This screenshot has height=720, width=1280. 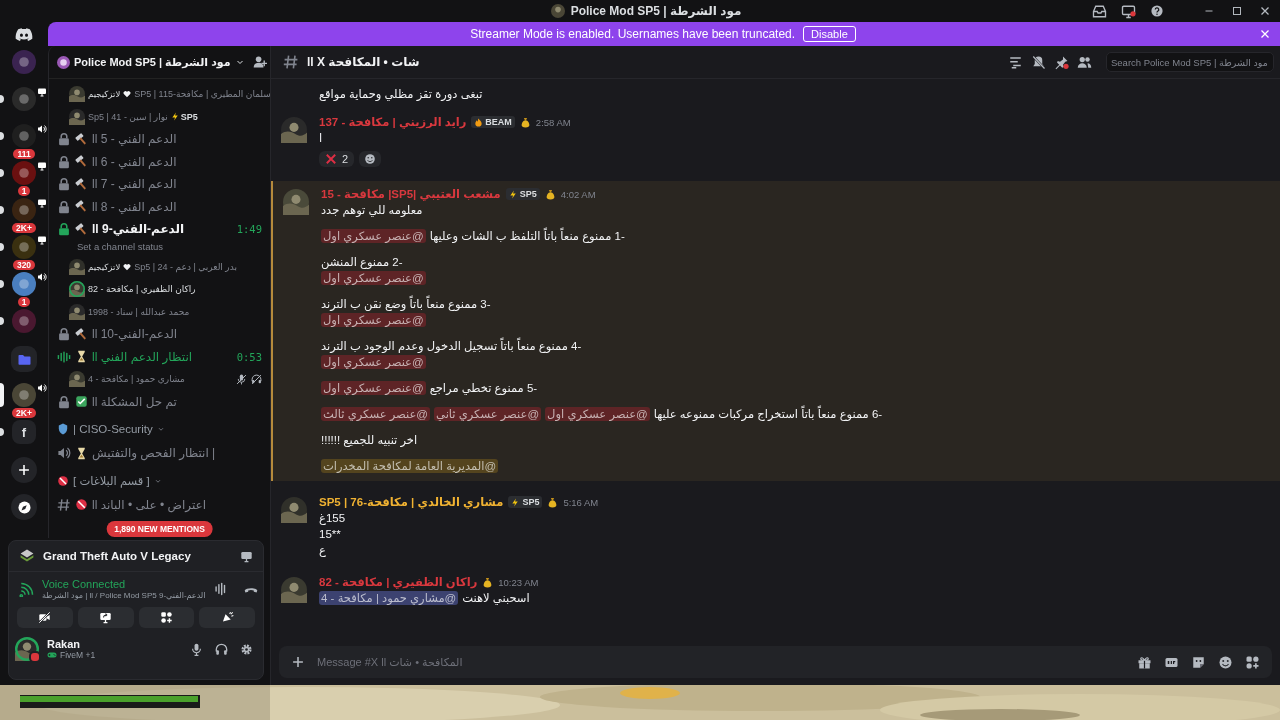 What do you see at coordinates (369, 440) in the screenshot?
I see `message-text: اخر تنبيه للجميع !!!!!!` at bounding box center [369, 440].